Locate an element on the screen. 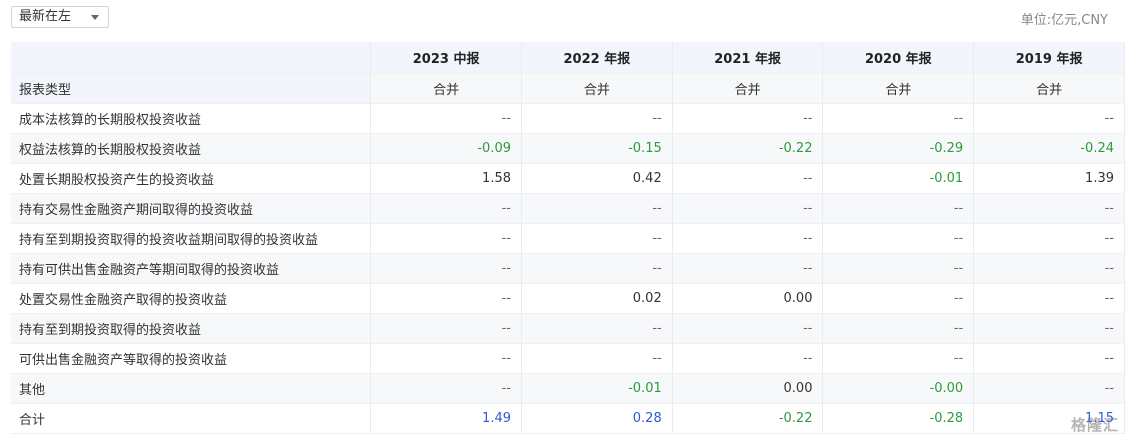 Image resolution: width=1125 pixels, height=439 pixels. row-label: 可供出售金融资产等取得的投资收益 is located at coordinates (191, 358).